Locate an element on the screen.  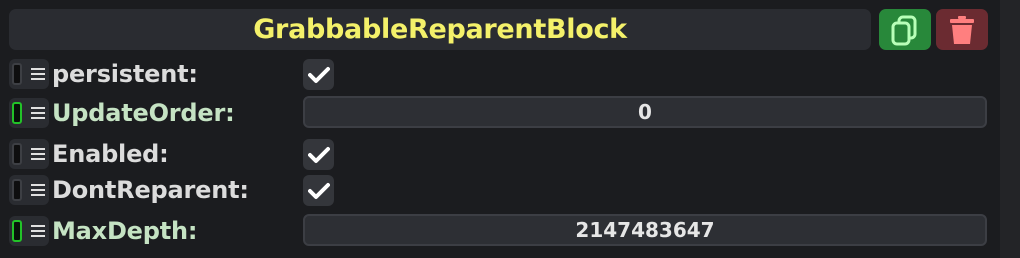
dontreparent-checkbox is located at coordinates (318, 190).